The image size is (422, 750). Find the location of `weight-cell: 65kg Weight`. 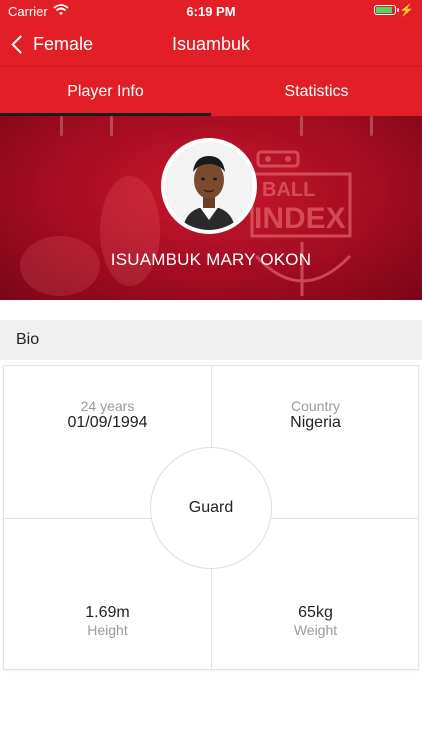

weight-cell: 65kg Weight is located at coordinates (315, 621).